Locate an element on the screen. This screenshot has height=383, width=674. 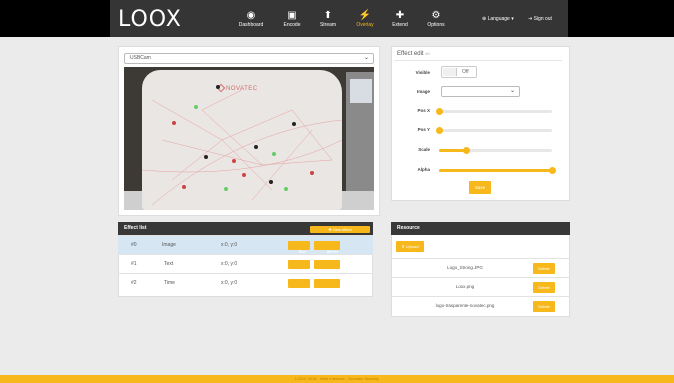
new-effect-label: New effect is located at coordinates (342, 229).